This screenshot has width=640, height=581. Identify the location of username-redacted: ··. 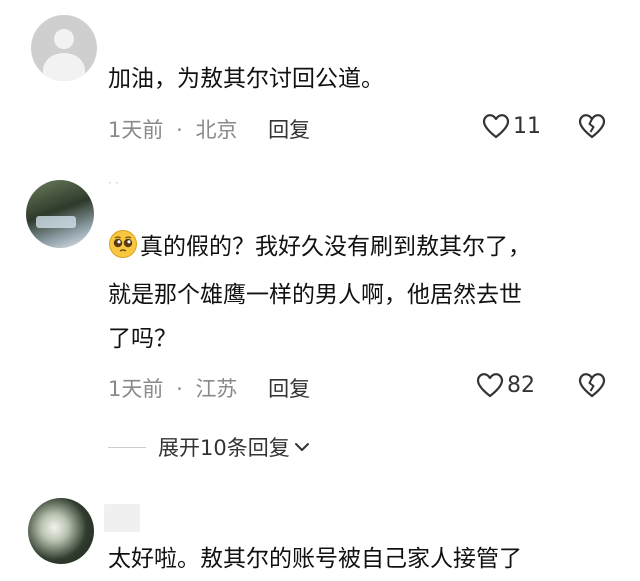
(115, 183).